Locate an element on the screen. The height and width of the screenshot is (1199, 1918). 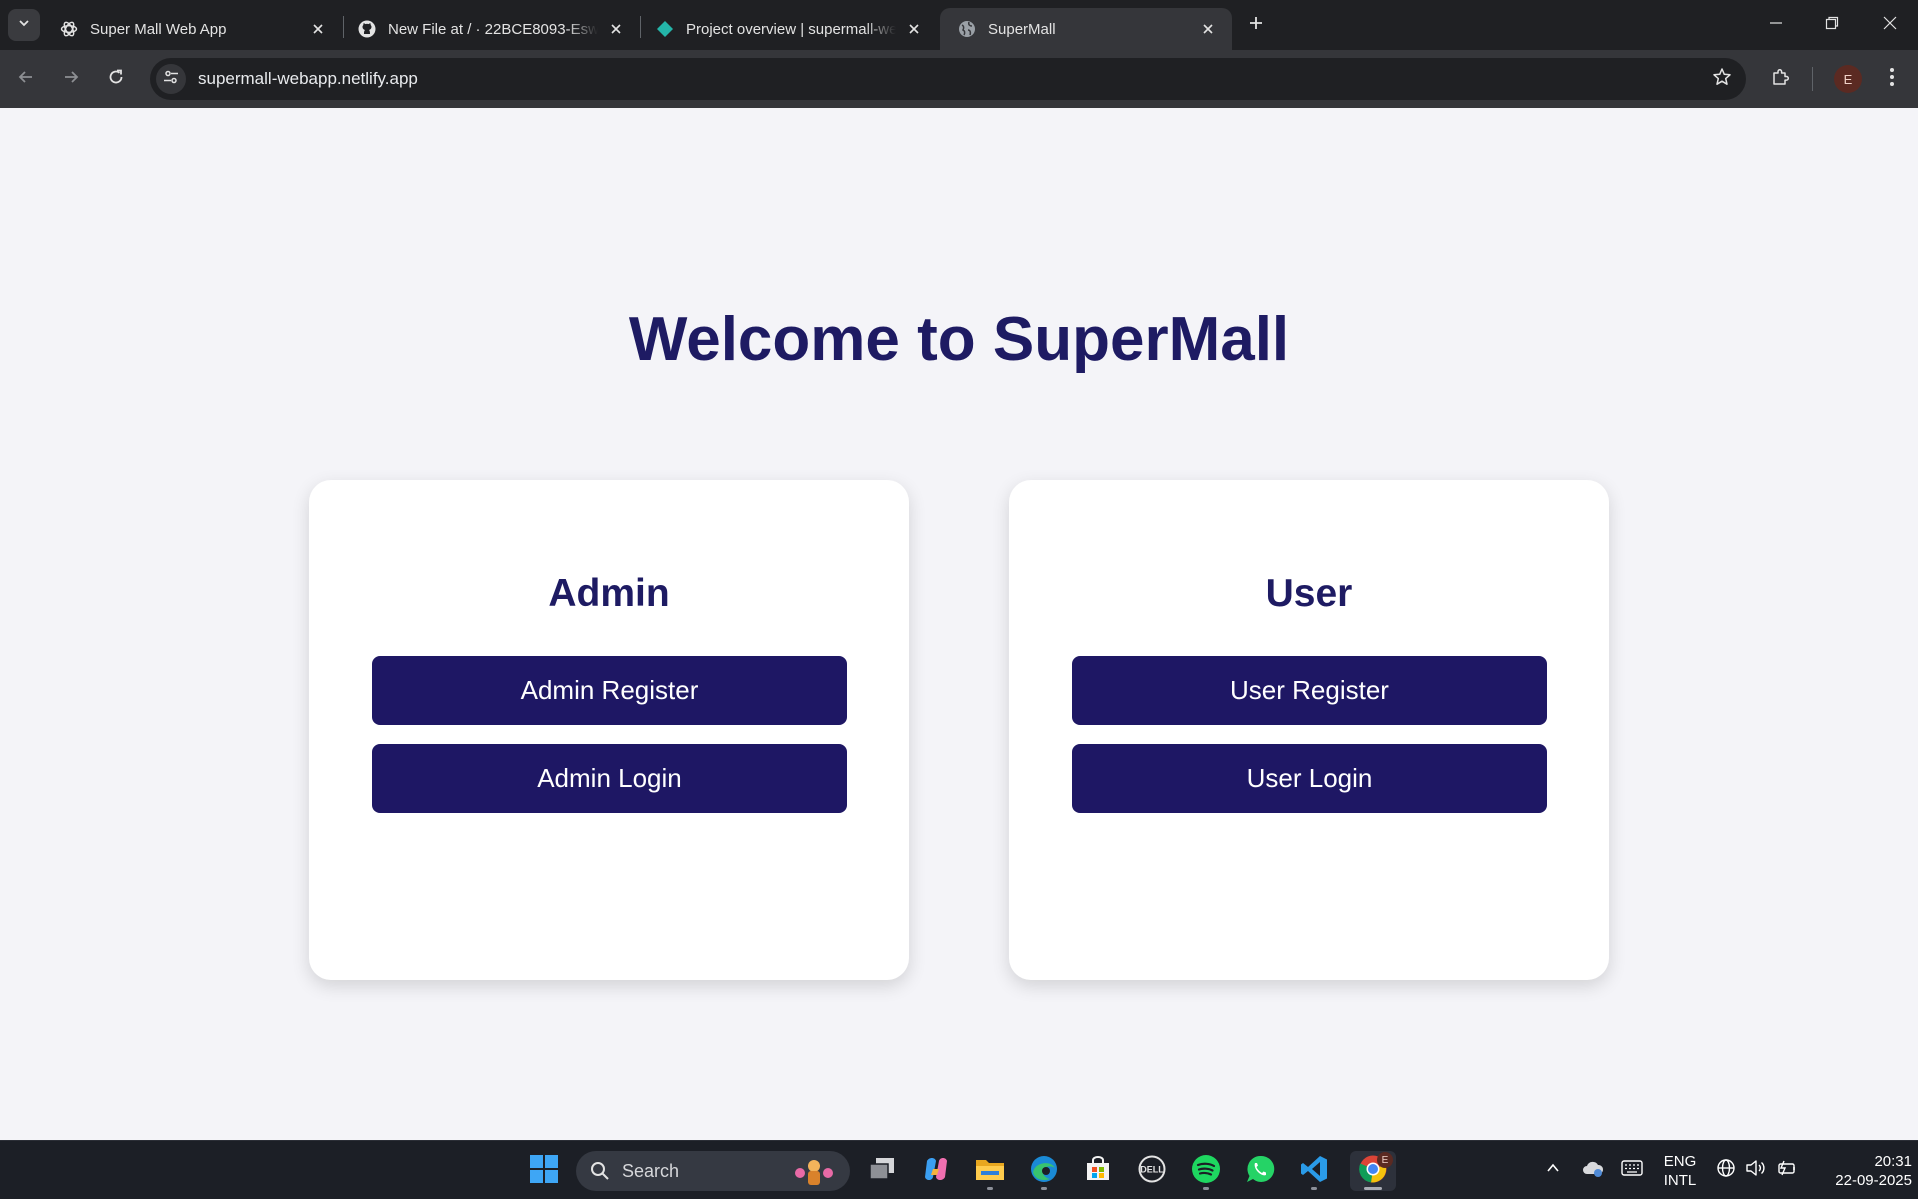
back-button is located at coordinates (26, 79).